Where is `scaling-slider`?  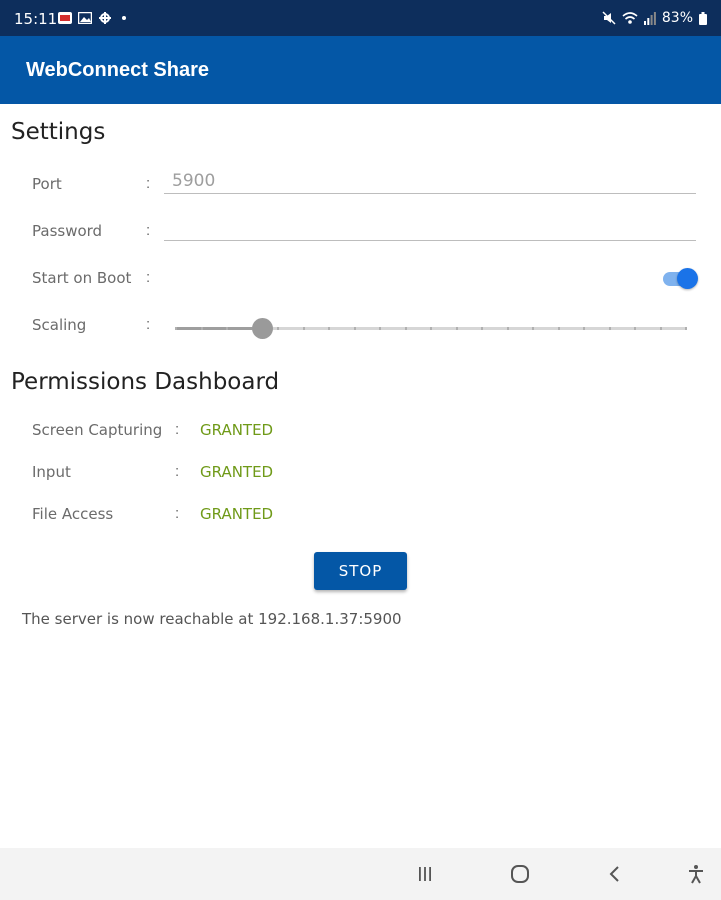
scaling-slider is located at coordinates (431, 328).